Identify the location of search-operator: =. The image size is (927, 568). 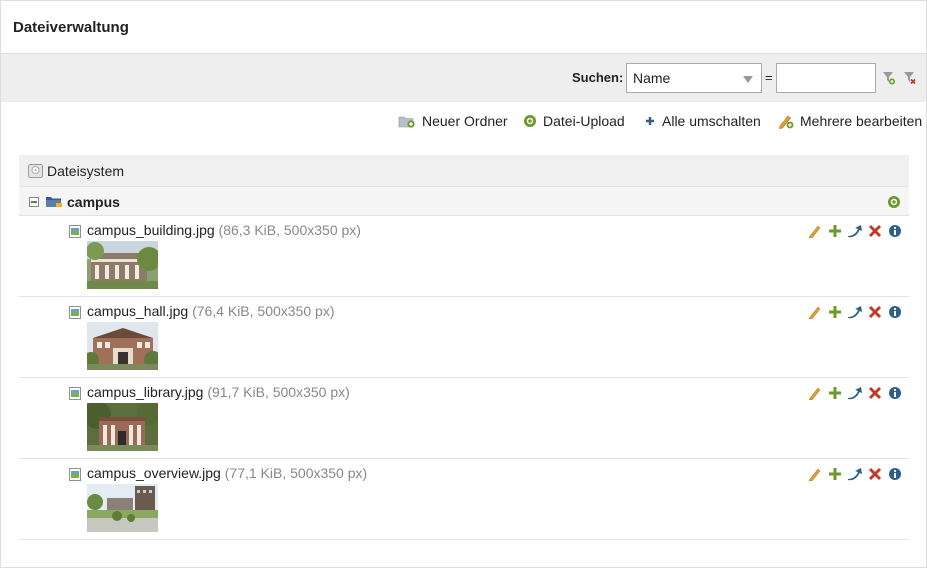
(769, 77).